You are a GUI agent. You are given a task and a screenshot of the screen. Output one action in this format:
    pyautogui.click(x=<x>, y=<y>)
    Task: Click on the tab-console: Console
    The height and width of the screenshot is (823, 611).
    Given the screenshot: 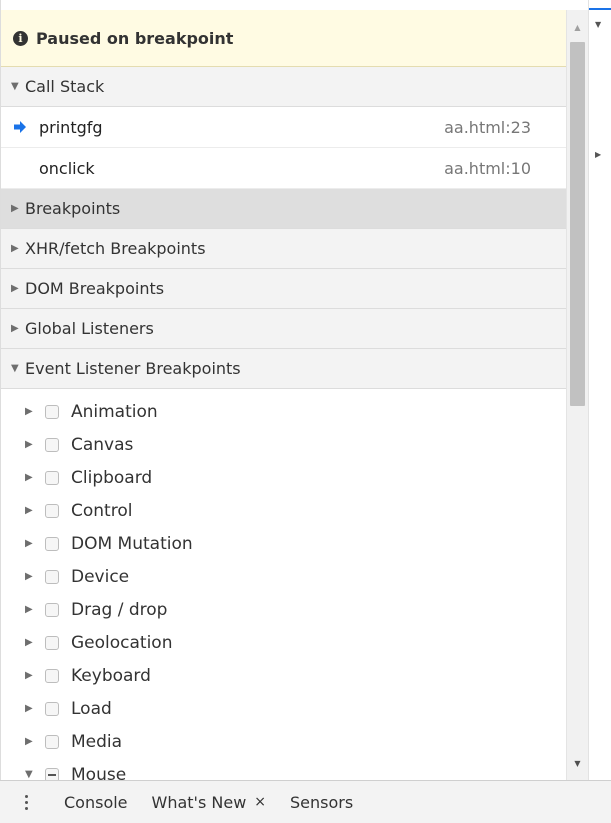 What is the action you would take?
    pyautogui.click(x=96, y=802)
    